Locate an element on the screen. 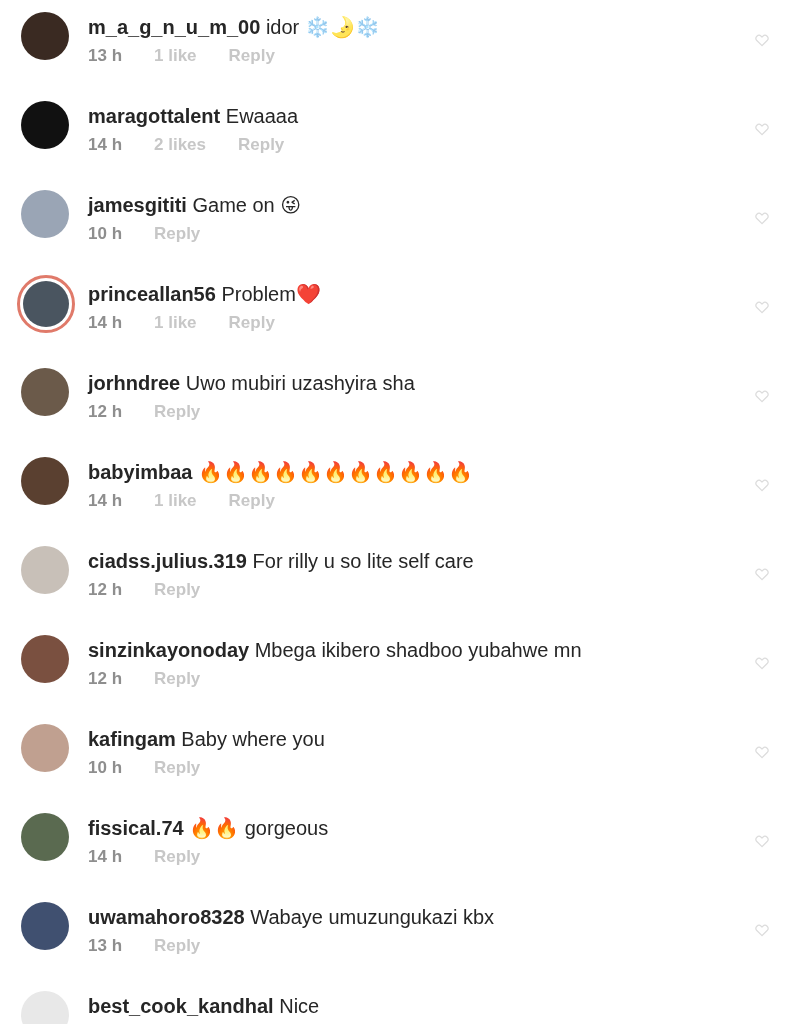 The height and width of the screenshot is (1024, 800). comment-text: babyimbaa 🔥🔥🔥🔥🔥🔥🔥🔥🔥🔥🔥 is located at coordinates (281, 472).